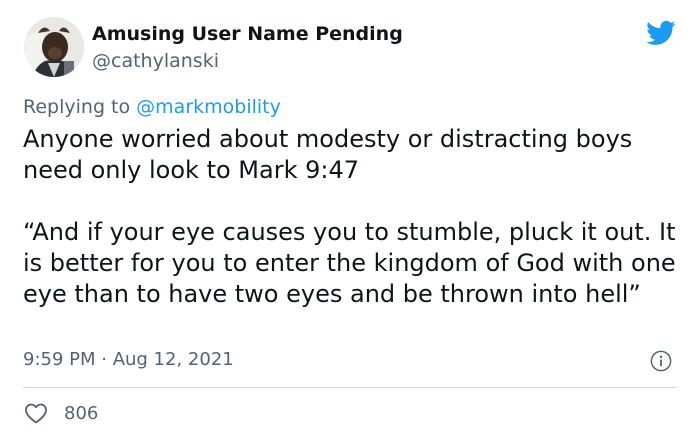  What do you see at coordinates (77, 107) in the screenshot?
I see `replying-to-prefix: Replying to` at bounding box center [77, 107].